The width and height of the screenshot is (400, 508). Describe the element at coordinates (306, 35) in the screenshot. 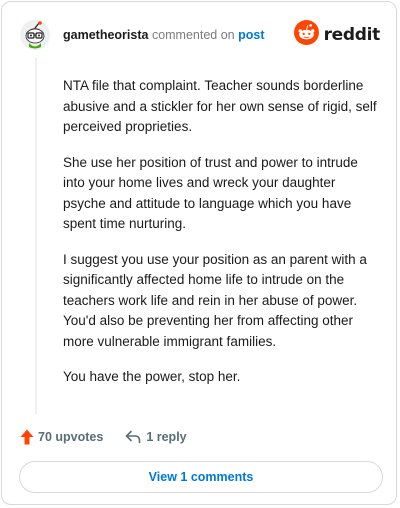

I see `reddit-logo-icon` at that location.